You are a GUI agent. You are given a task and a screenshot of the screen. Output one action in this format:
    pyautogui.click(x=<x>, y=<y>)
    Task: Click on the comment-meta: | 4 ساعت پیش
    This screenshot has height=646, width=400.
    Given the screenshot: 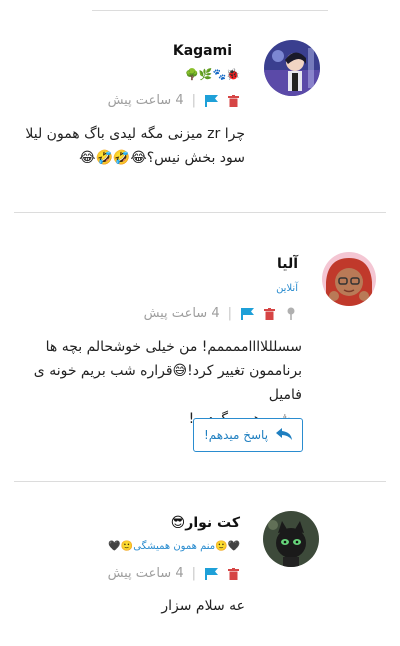 What is the action you would take?
    pyautogui.click(x=174, y=573)
    